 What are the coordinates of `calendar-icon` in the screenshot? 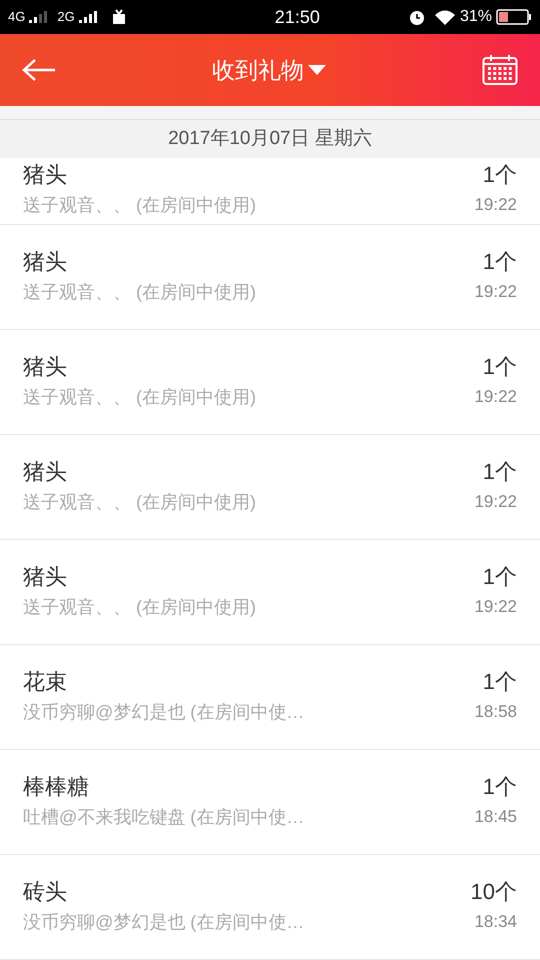 It's located at (500, 70).